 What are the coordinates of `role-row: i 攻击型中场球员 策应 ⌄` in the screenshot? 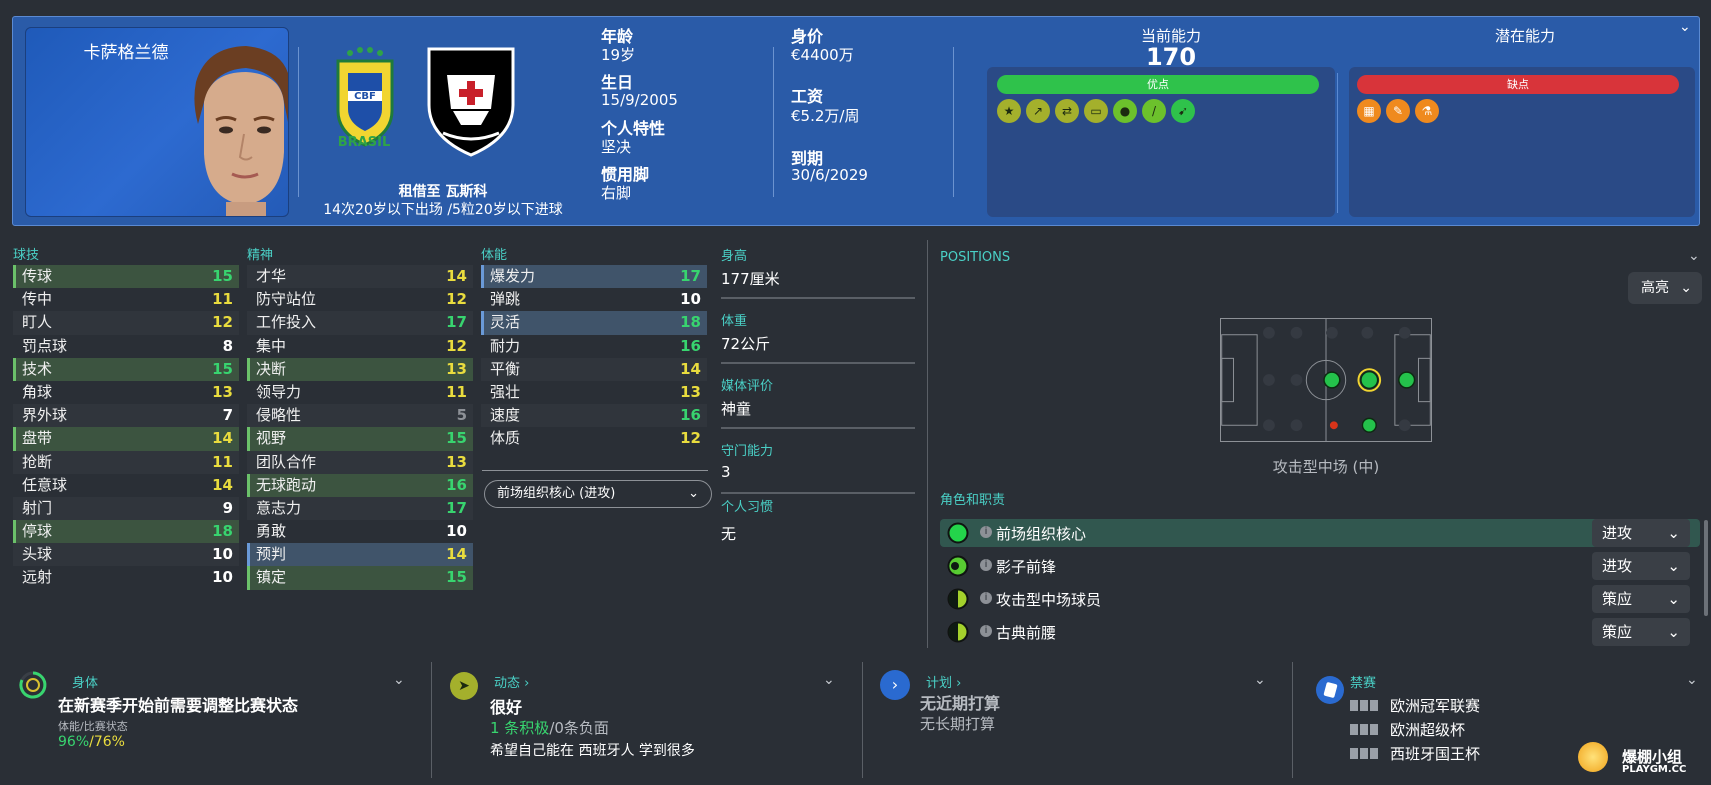 It's located at (1320, 599).